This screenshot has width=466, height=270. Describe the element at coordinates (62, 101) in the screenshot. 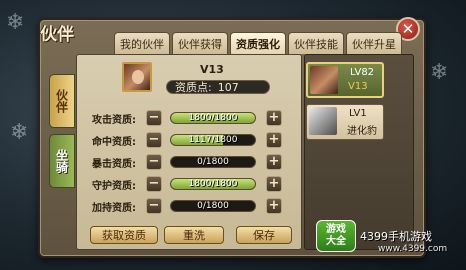

I see `side-tab-companion: 伙伴` at that location.